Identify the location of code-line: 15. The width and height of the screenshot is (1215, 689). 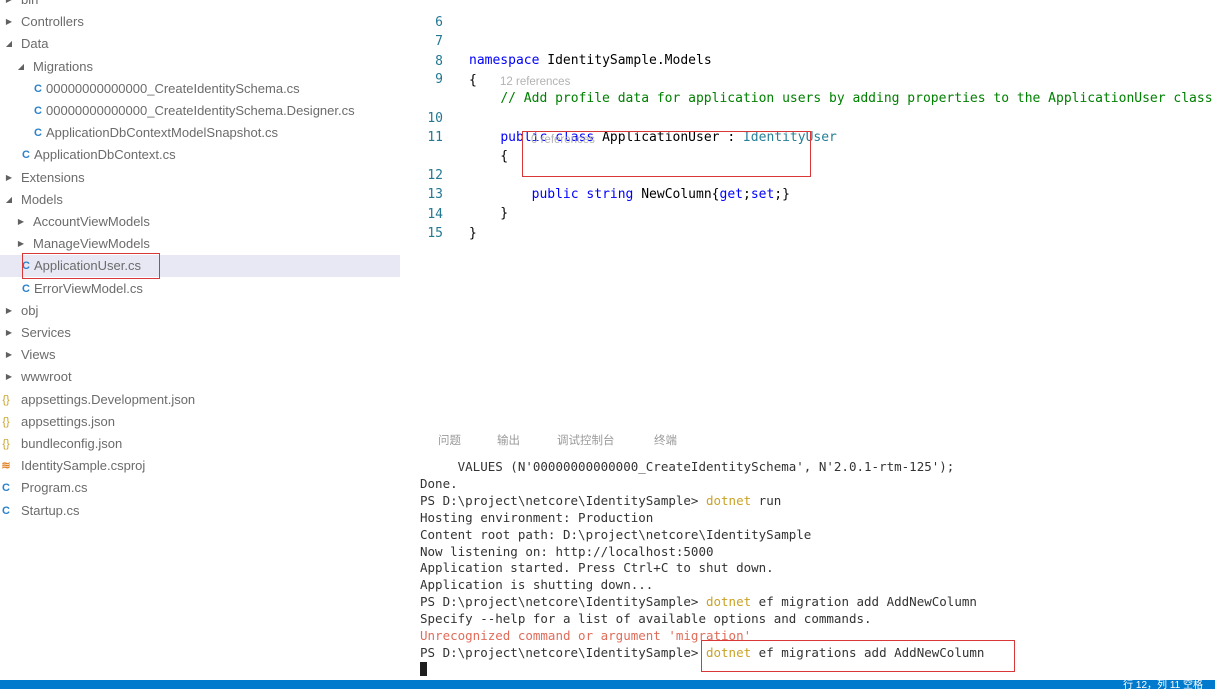
(421, 223).